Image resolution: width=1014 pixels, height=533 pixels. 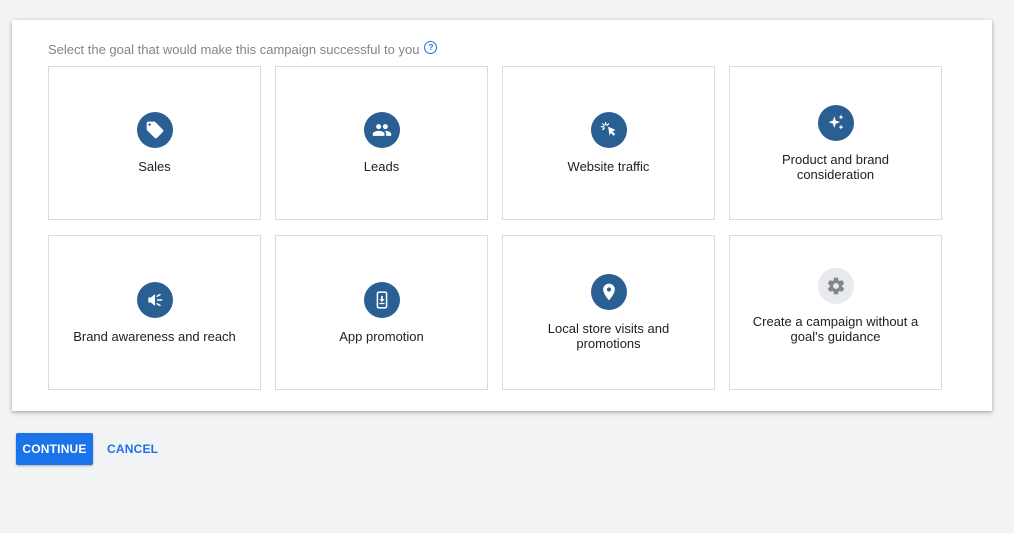 I want to click on location-pin-icon, so click(x=608, y=292).